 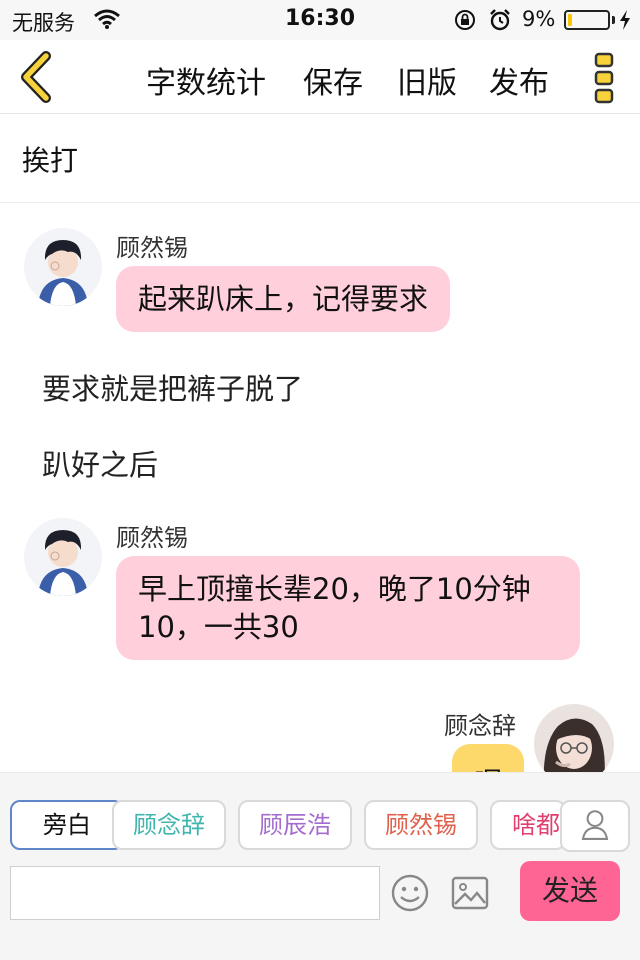 I want to click on chapter-title: 挨打, so click(x=50, y=159).